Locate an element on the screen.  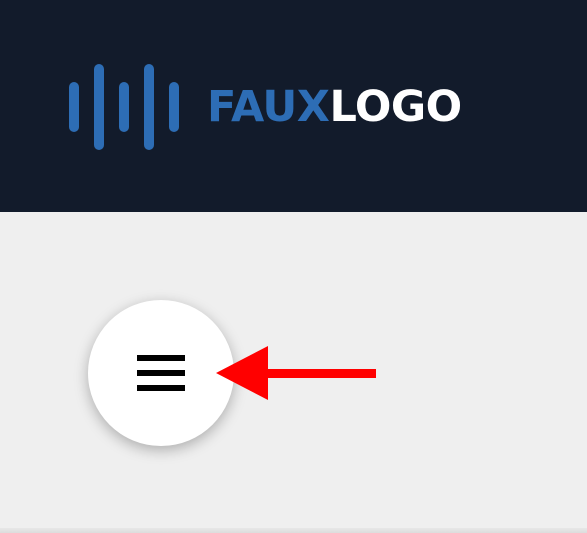
site-logo: FAUXLOGO is located at coordinates (265, 107).